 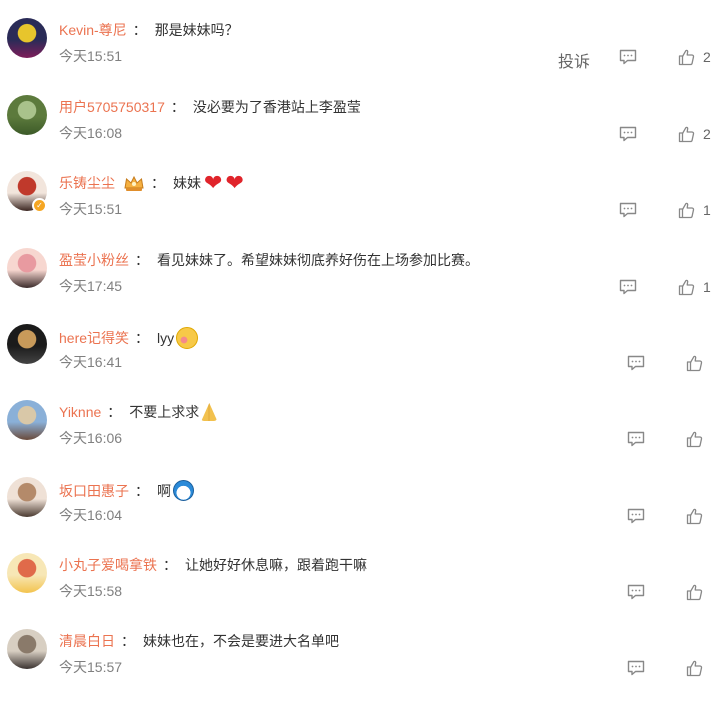 I want to click on comment-item: 用户5705750317 ： 没必要为了香港站上李盈莹 今天16:08 2, so click(x=356, y=133).